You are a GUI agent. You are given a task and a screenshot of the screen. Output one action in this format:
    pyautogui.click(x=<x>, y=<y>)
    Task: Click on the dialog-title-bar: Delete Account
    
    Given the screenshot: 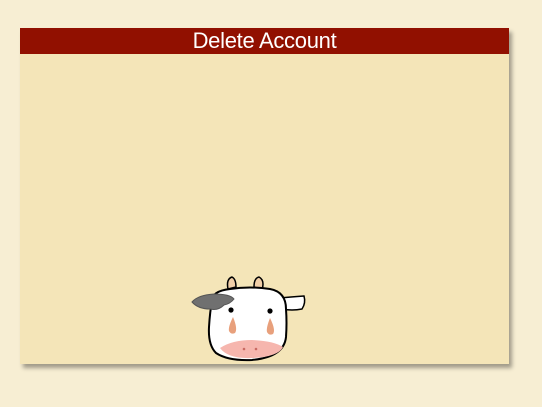 What is the action you would take?
    pyautogui.click(x=264, y=41)
    